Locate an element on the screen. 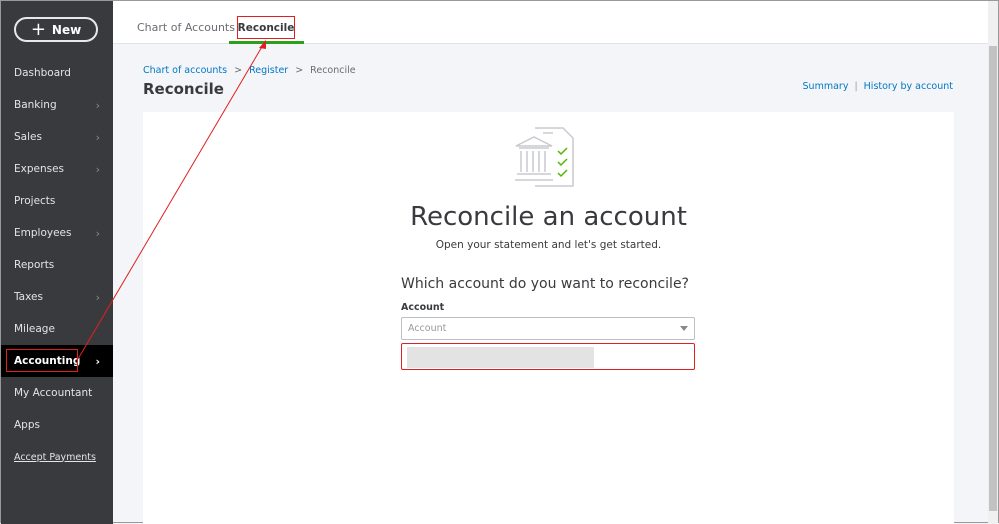 The image size is (999, 524). sidebar-item-label: Reports is located at coordinates (34, 265).